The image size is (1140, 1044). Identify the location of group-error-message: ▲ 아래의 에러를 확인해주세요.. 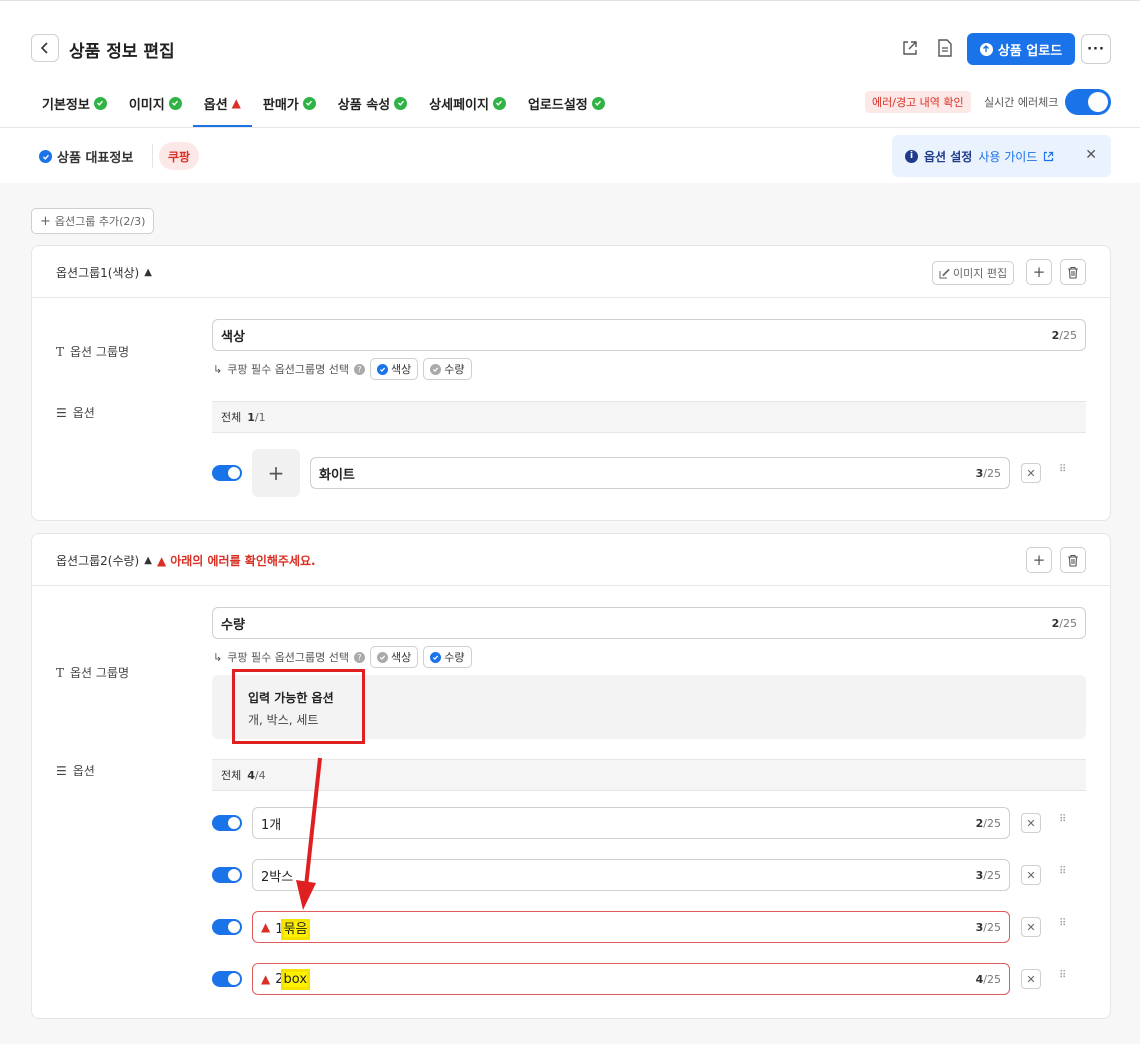
(236, 561).